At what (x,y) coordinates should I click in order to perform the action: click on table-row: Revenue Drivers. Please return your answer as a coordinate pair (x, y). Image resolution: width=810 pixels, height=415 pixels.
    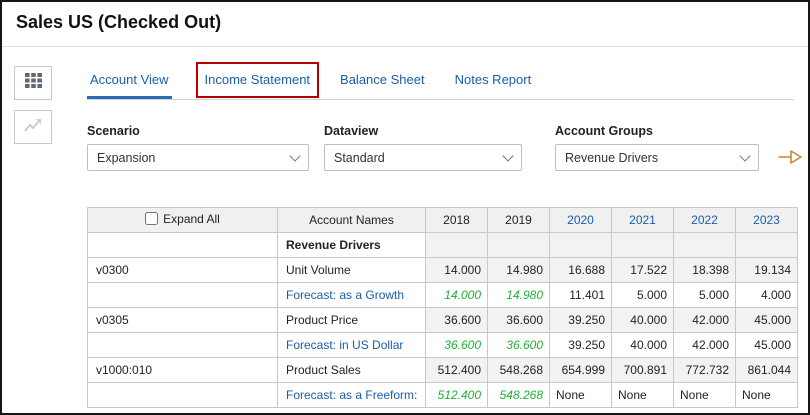
    Looking at the image, I should click on (442, 245).